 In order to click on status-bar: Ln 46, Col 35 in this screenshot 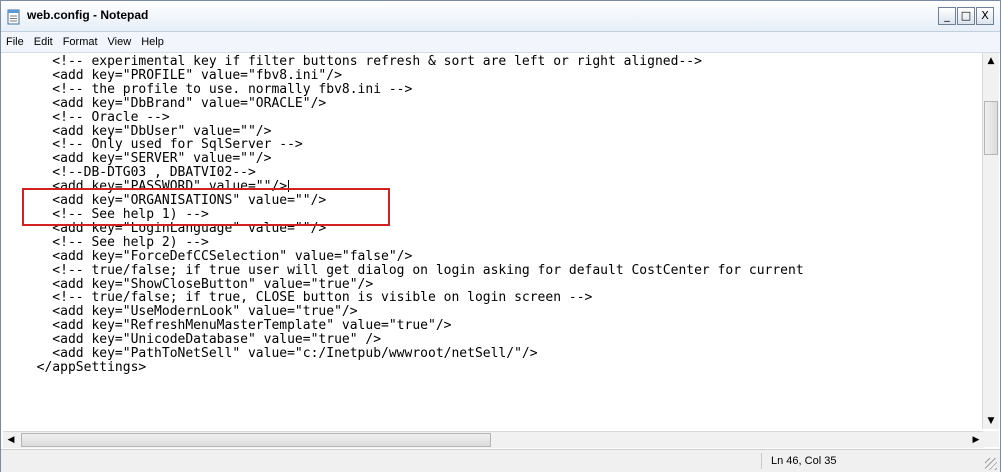, I will do `click(500, 460)`.